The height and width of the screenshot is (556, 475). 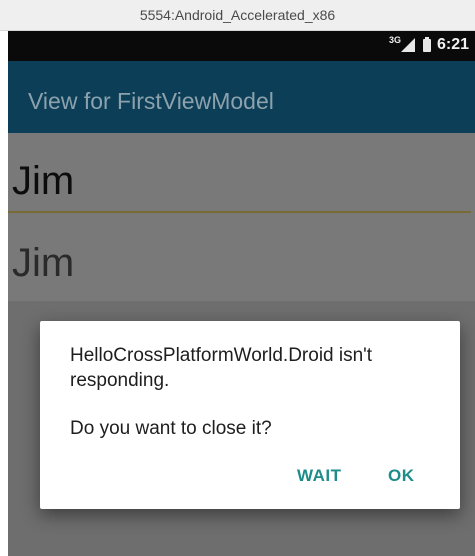 I want to click on name-edit-text: Jim, so click(x=243, y=183).